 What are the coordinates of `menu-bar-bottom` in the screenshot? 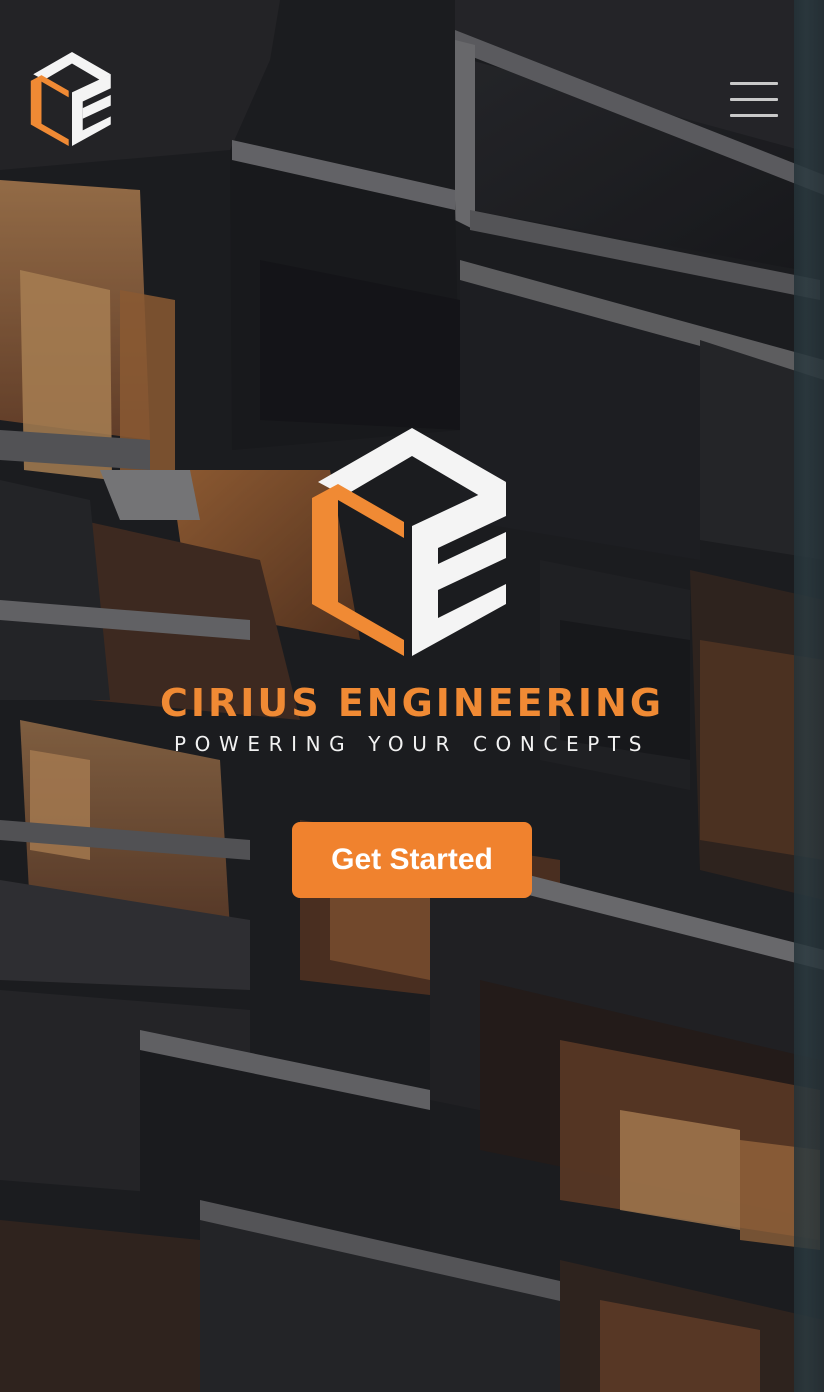 It's located at (754, 115).